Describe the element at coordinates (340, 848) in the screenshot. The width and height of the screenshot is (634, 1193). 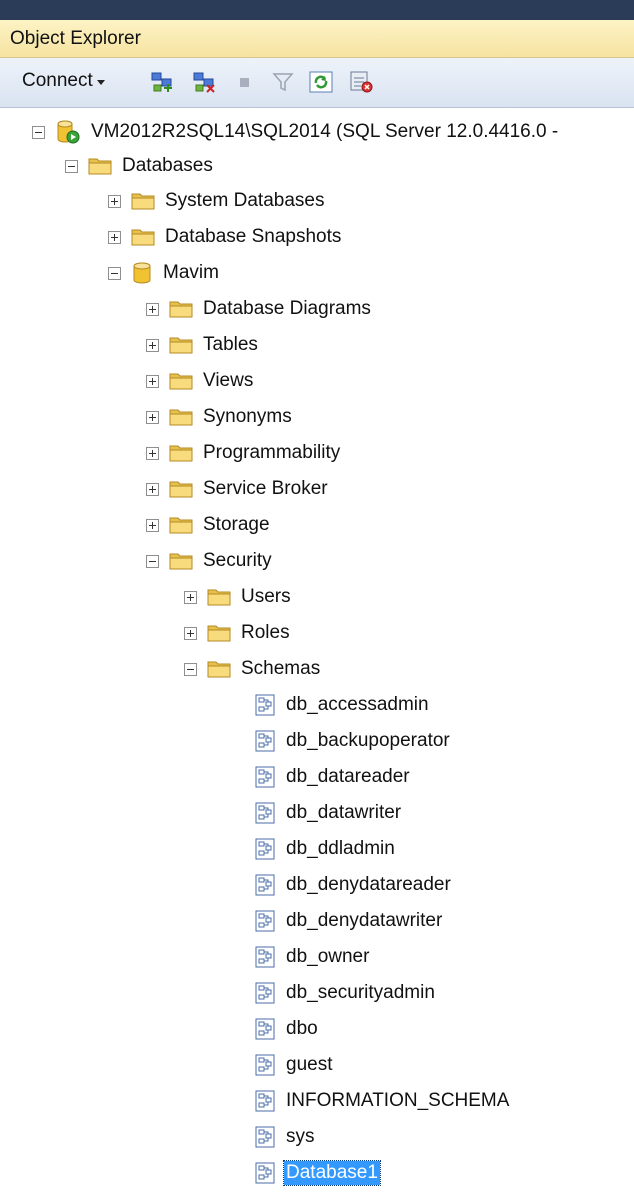
I see `schema-label: db_ddladmin` at that location.